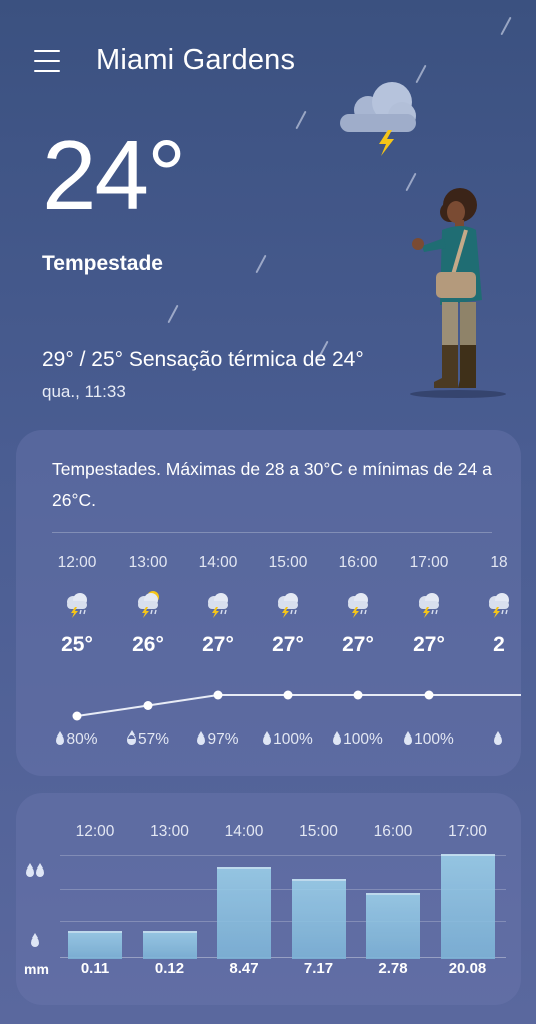 The image size is (536, 1024). I want to click on precipitation-amount: 0.12, so click(169, 968).